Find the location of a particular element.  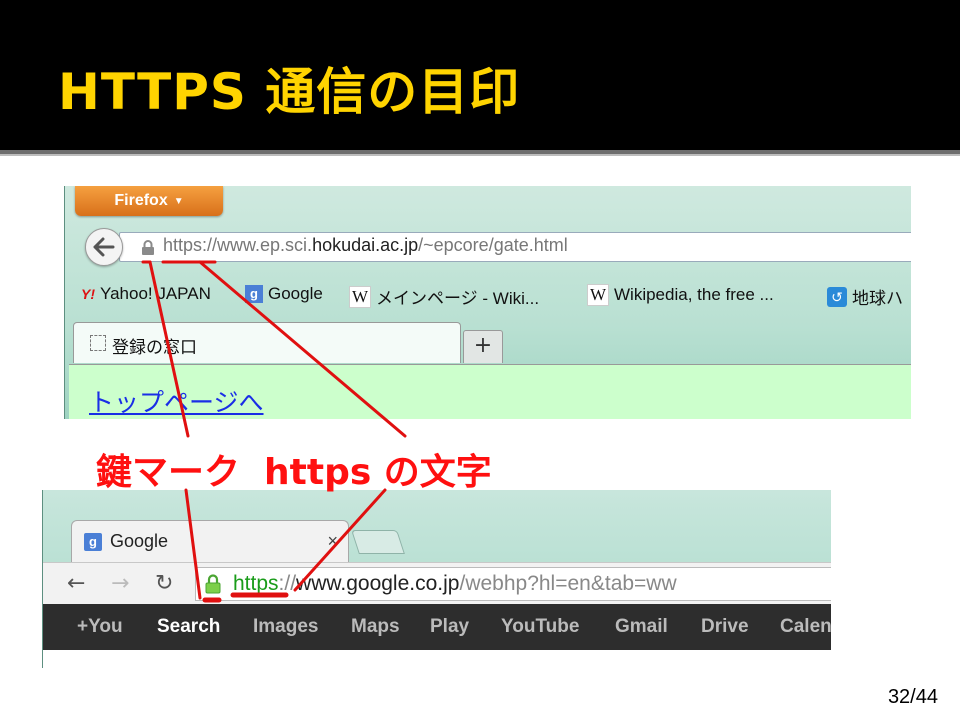

slide-title: HTTPS 通信の目印 is located at coordinates (289, 92).